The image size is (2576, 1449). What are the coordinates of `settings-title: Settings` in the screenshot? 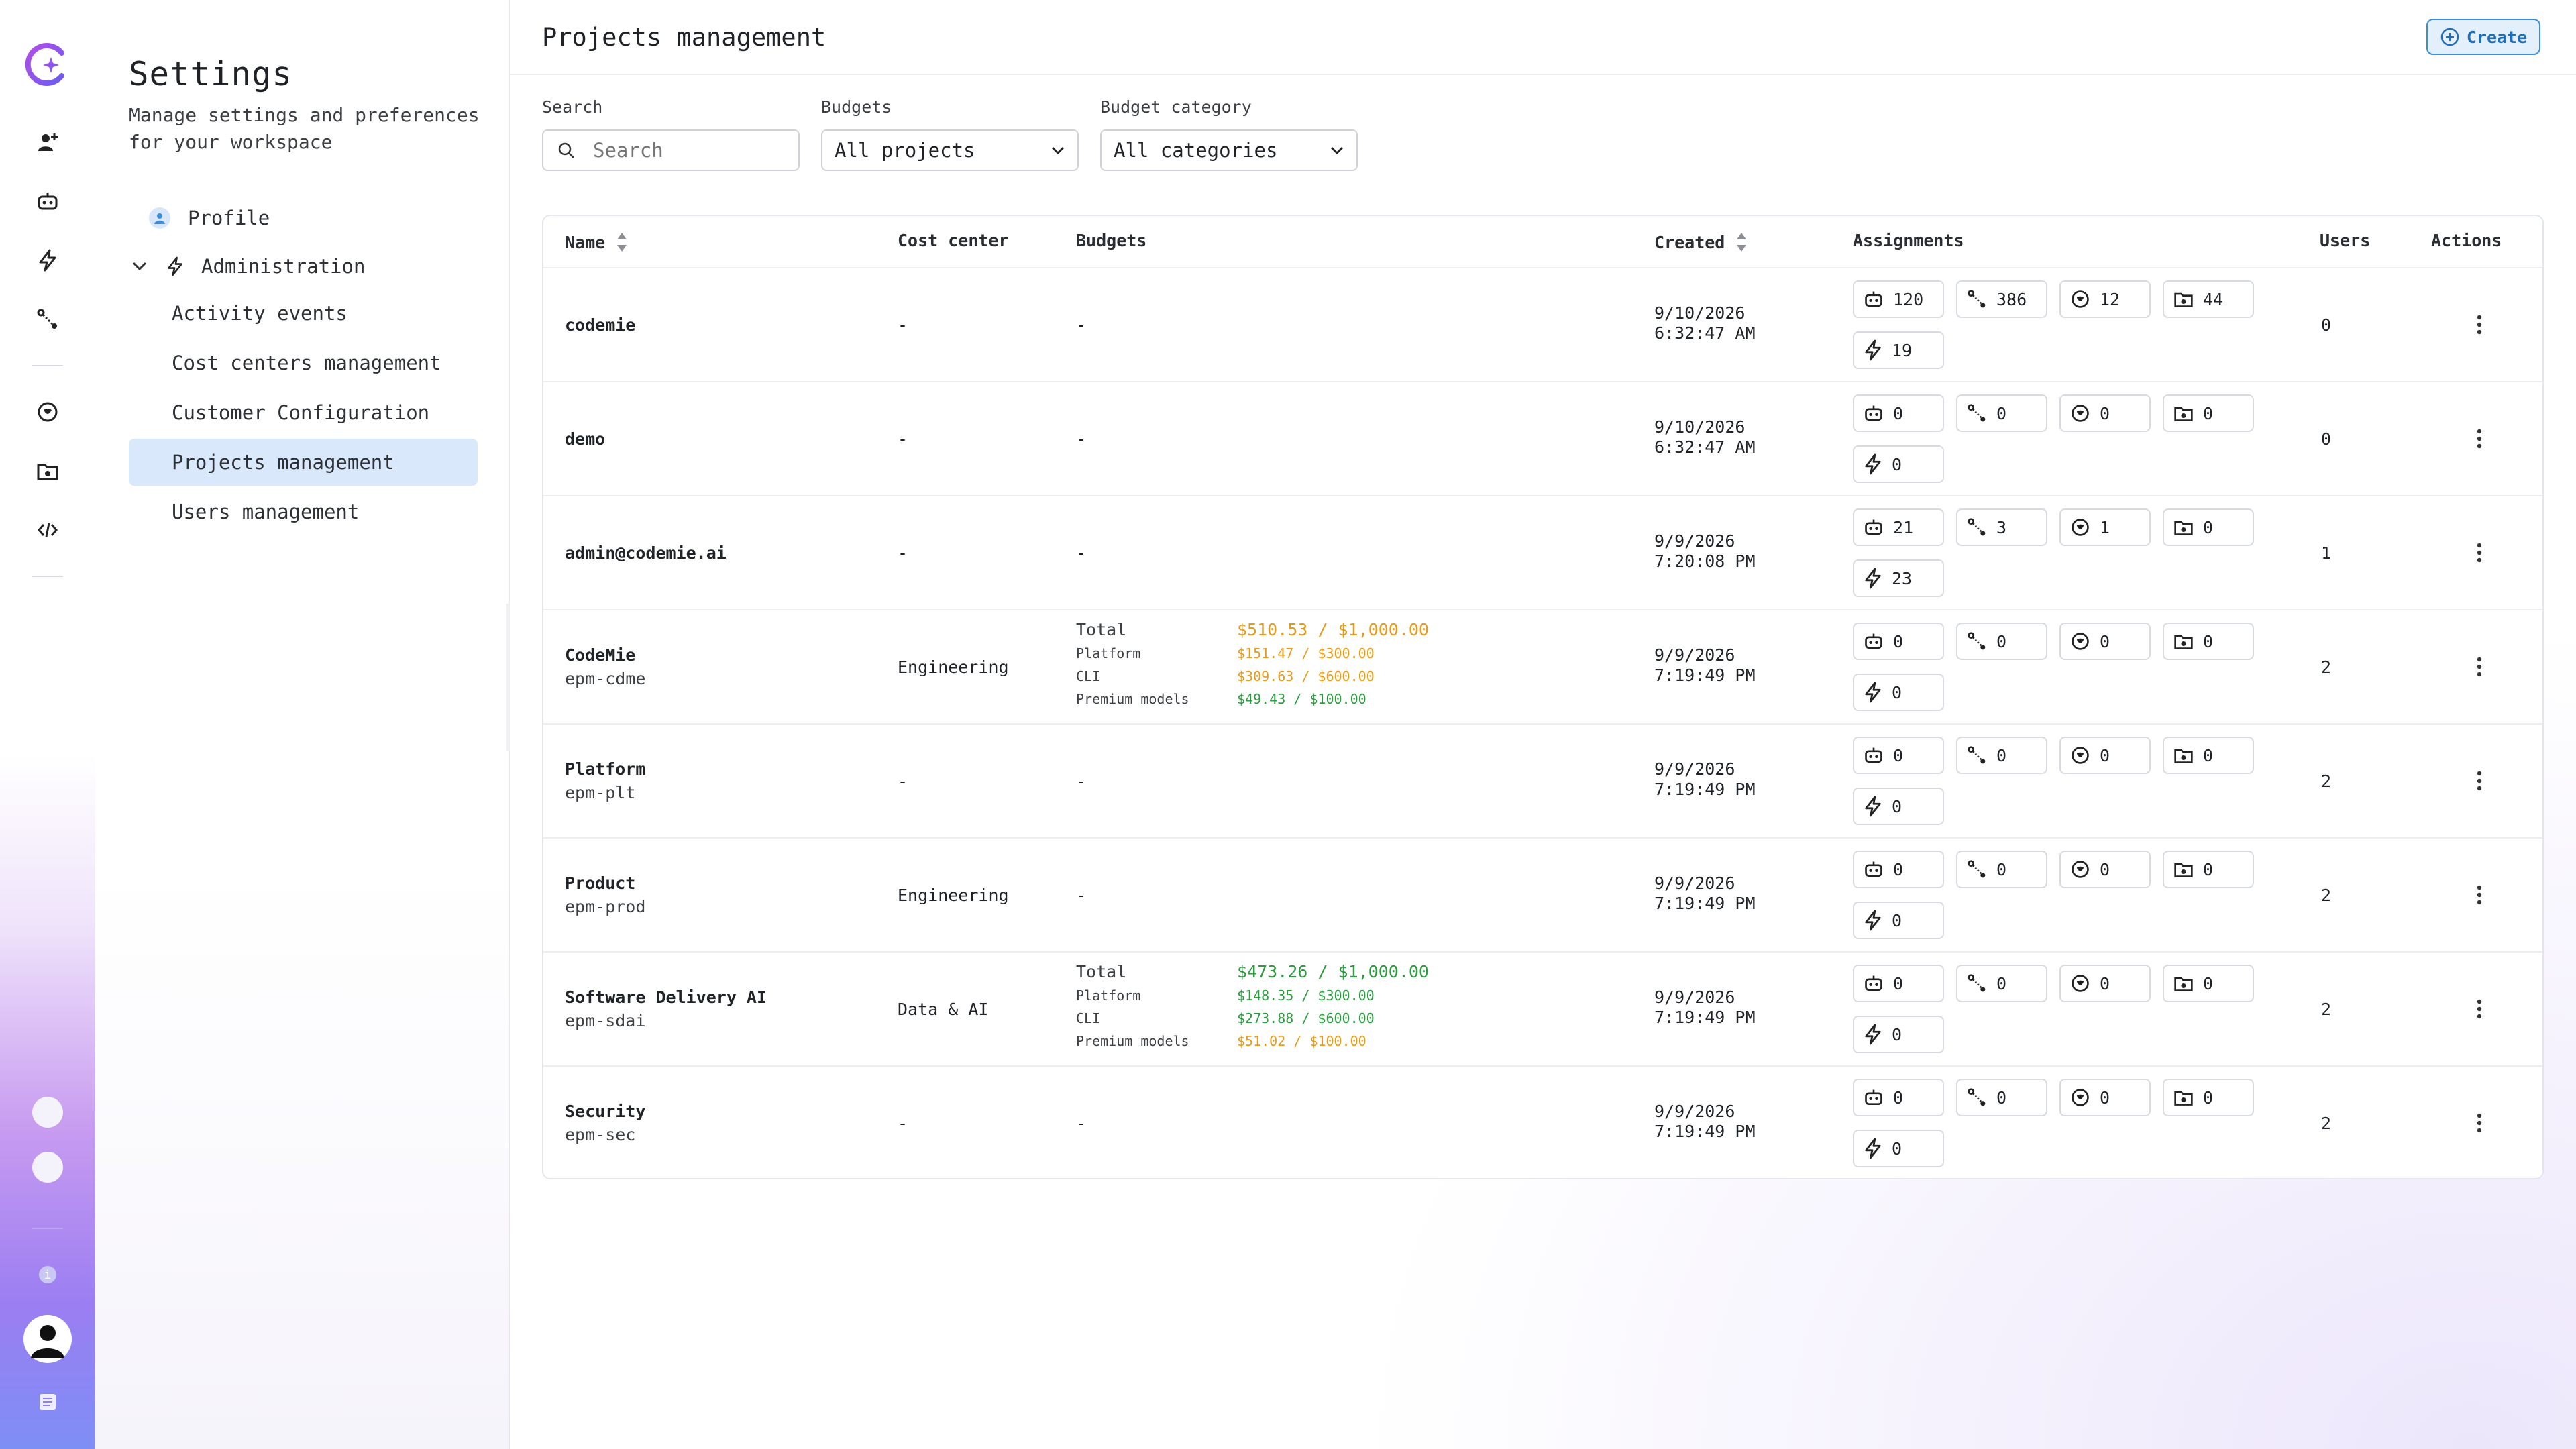 It's located at (211, 74).